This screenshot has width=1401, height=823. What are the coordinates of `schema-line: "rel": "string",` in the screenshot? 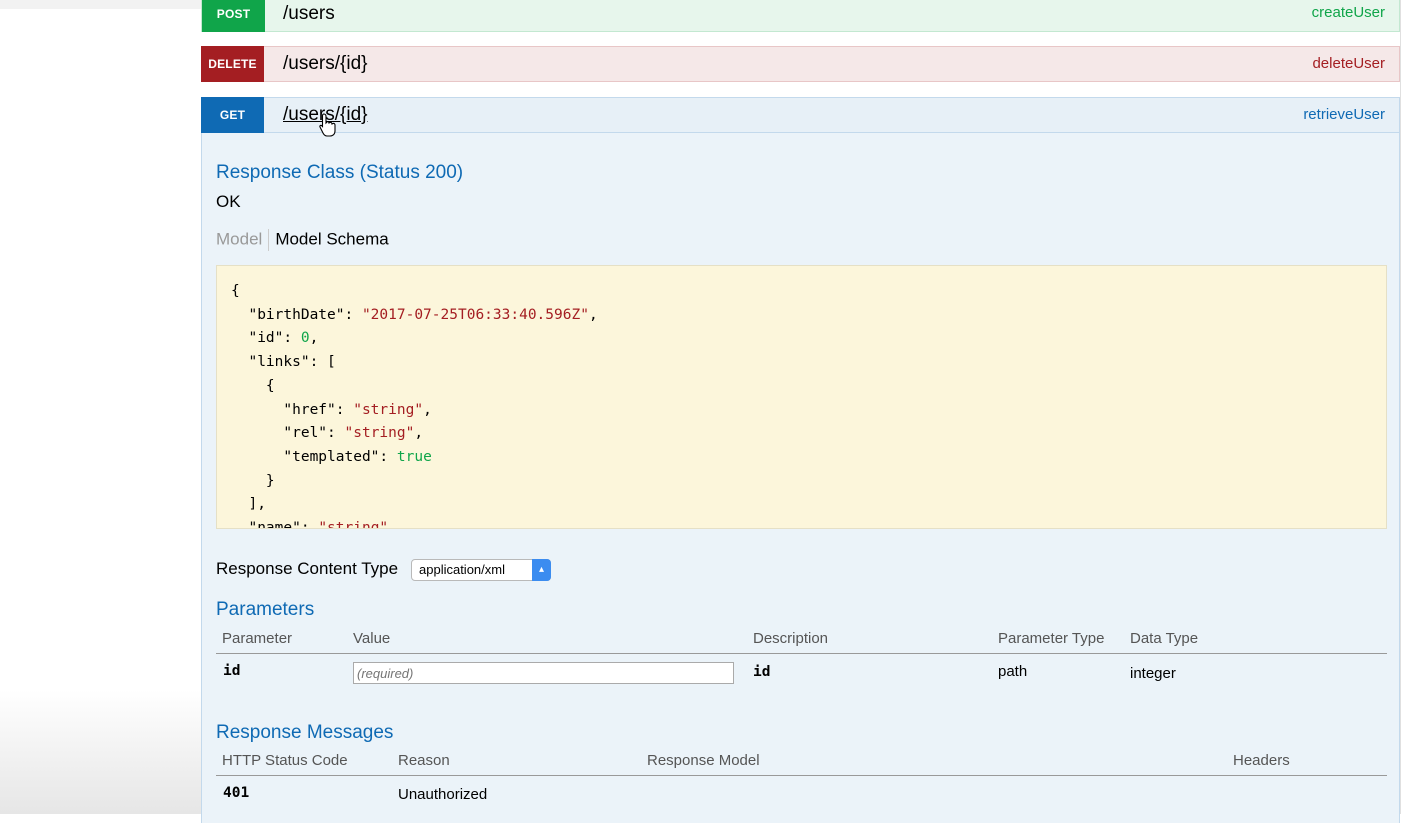 It's located at (327, 433).